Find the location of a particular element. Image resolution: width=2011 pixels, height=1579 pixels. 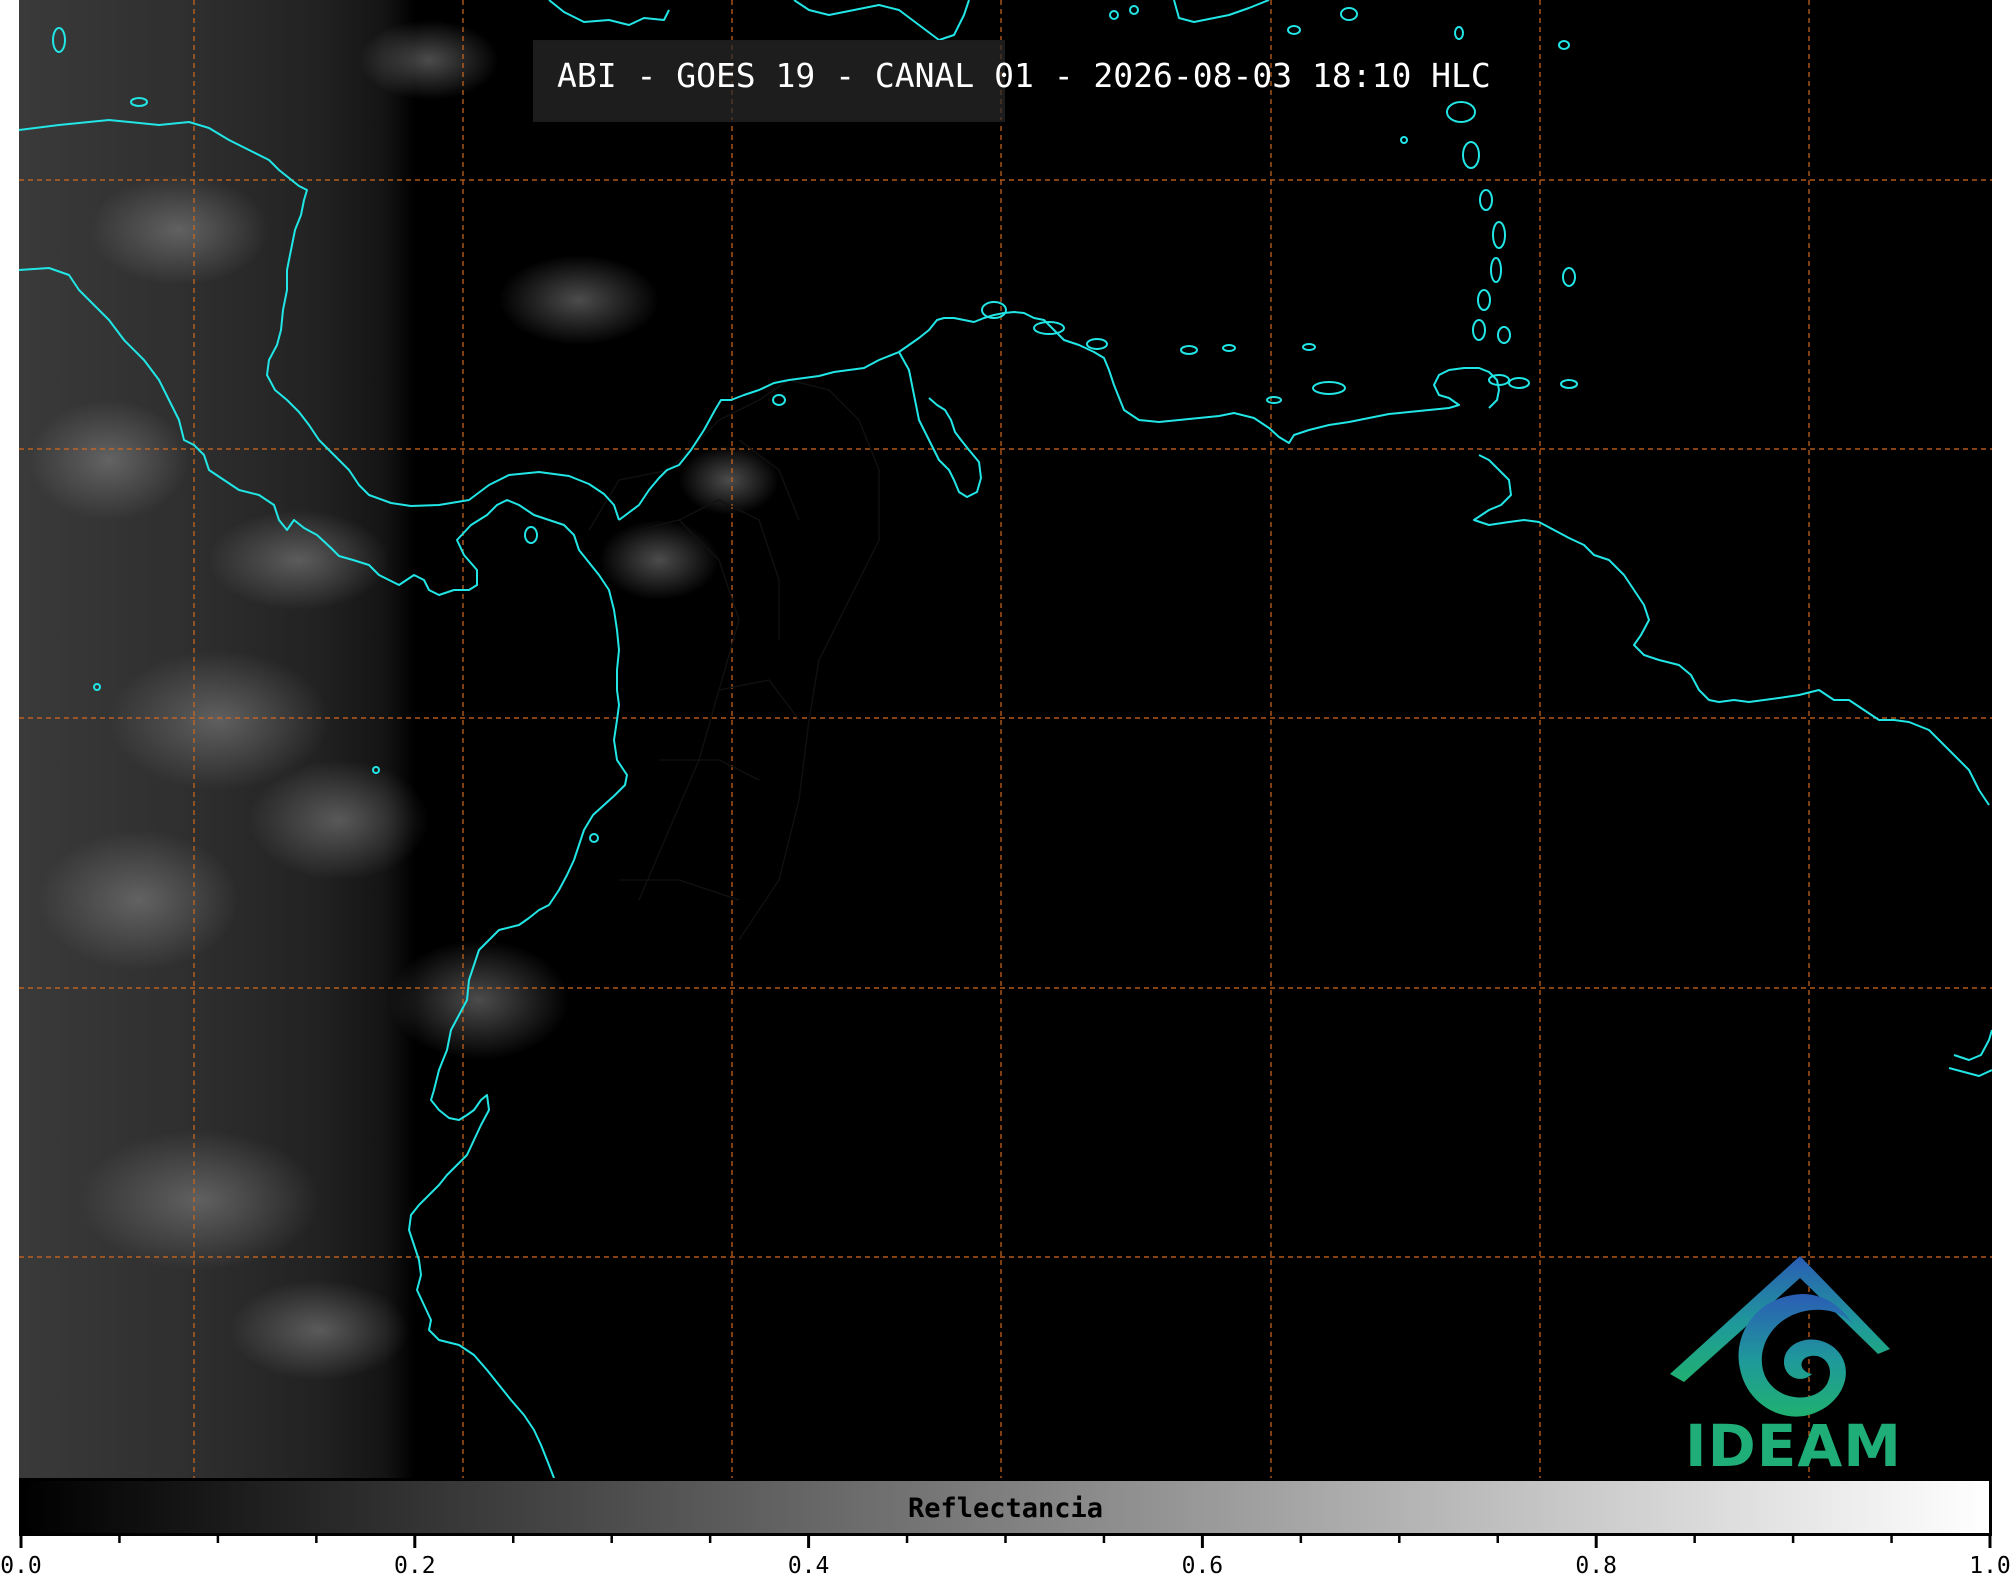

logo-text: IDEAM is located at coordinates (1793, 1446).